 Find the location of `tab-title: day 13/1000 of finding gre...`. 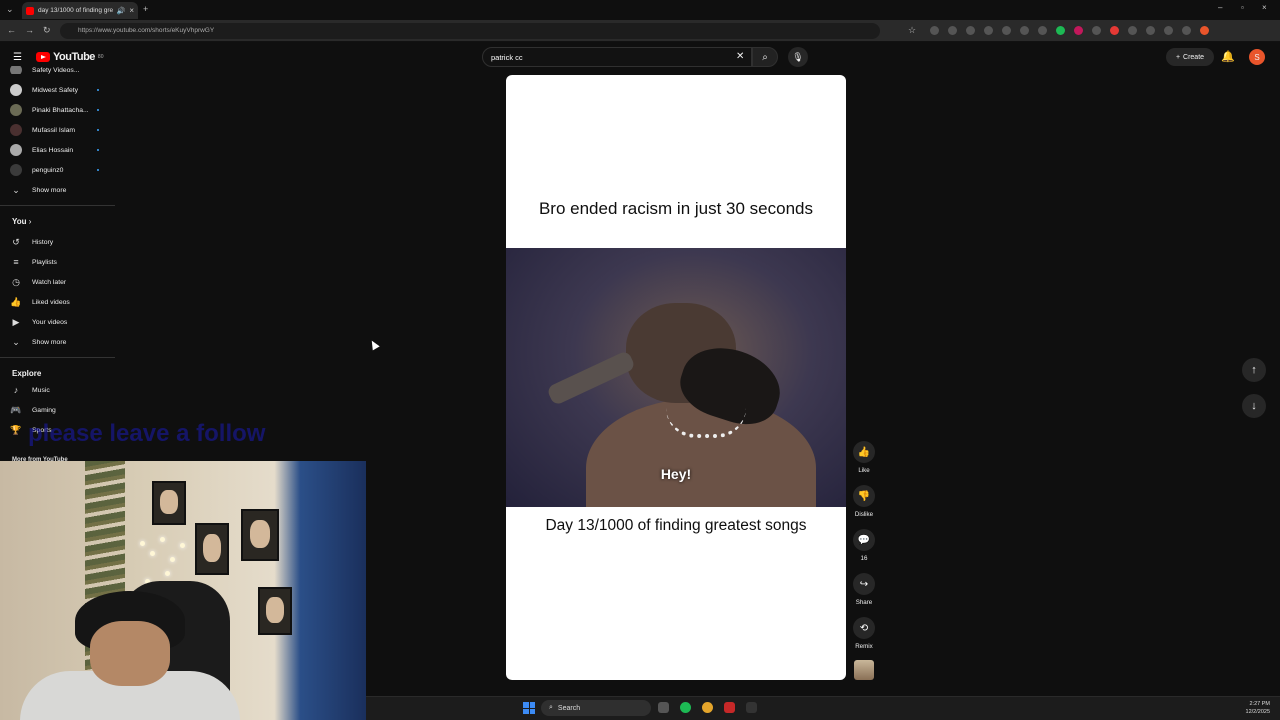

tab-title: day 13/1000 of finding gre... is located at coordinates (75, 10).